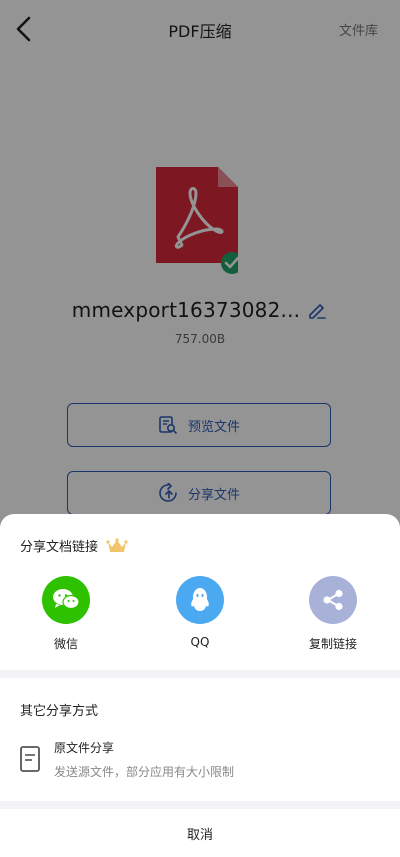 The width and height of the screenshot is (400, 857). Describe the element at coordinates (200, 642) in the screenshot. I see `qq-label: QQ` at that location.